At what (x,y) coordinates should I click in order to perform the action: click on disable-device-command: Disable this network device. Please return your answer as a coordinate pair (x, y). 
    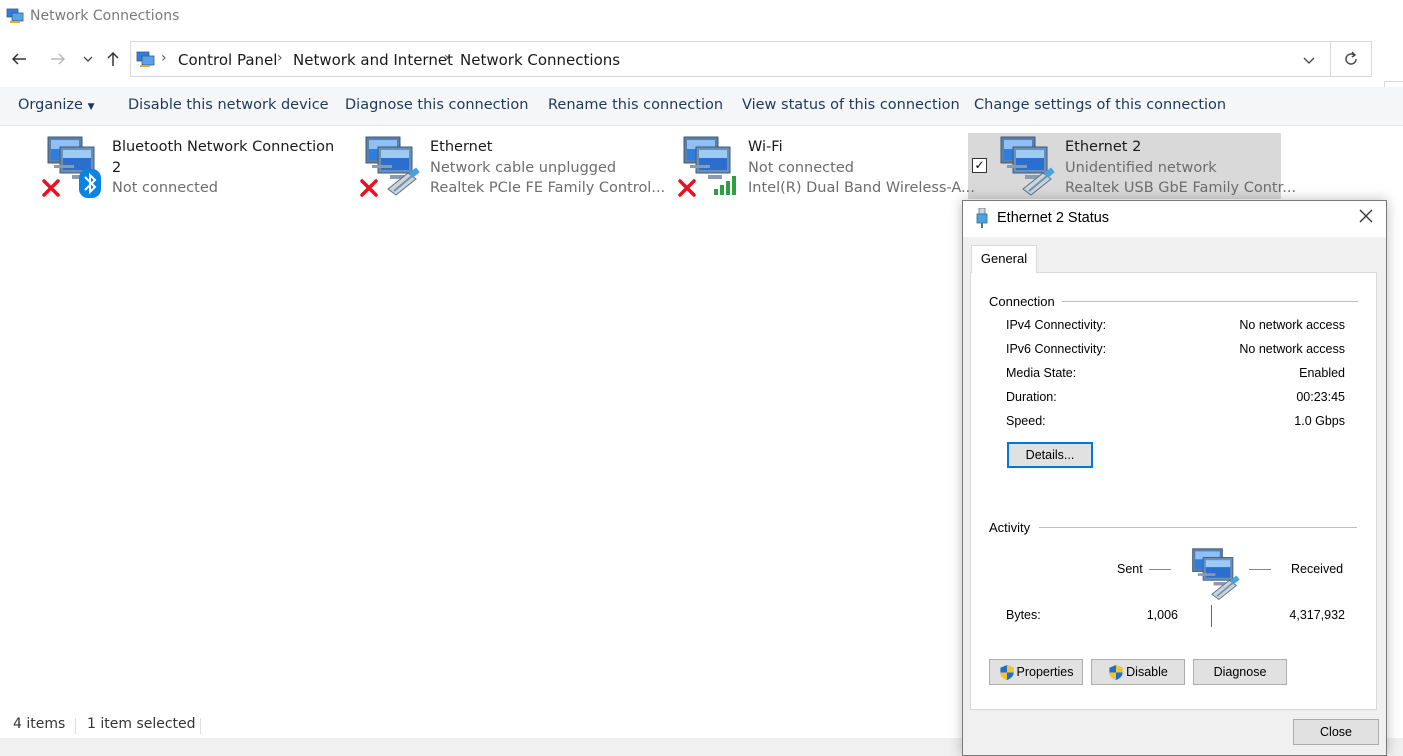
    Looking at the image, I should click on (228, 105).